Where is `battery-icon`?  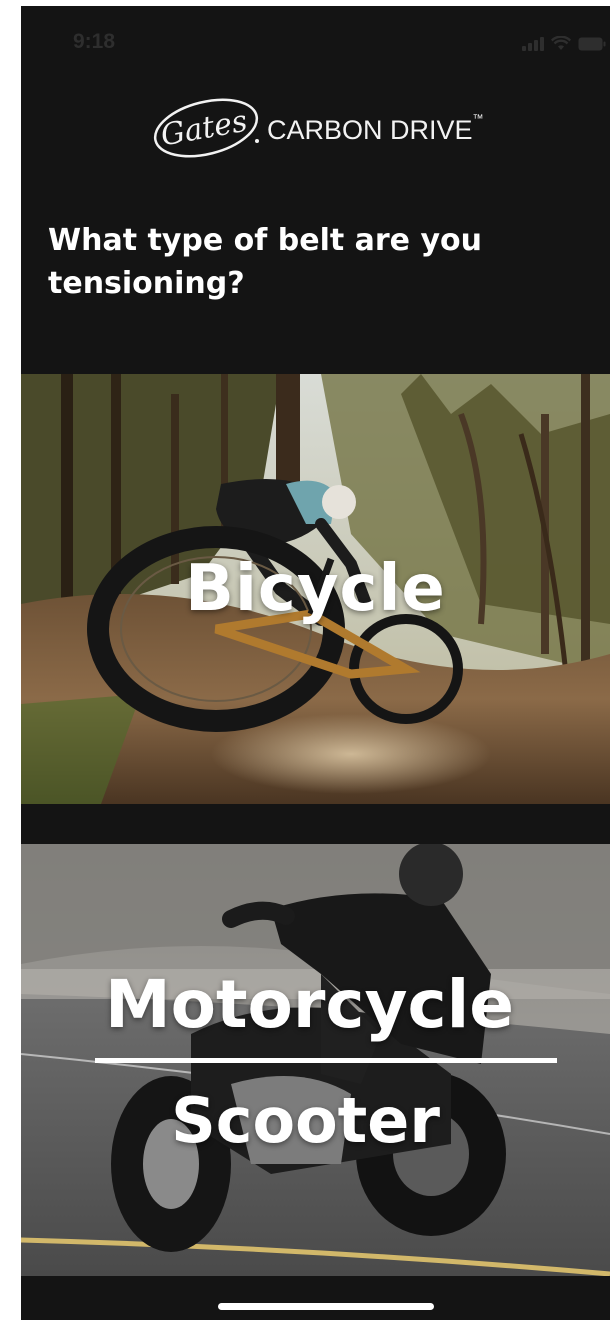 battery-icon is located at coordinates (592, 44).